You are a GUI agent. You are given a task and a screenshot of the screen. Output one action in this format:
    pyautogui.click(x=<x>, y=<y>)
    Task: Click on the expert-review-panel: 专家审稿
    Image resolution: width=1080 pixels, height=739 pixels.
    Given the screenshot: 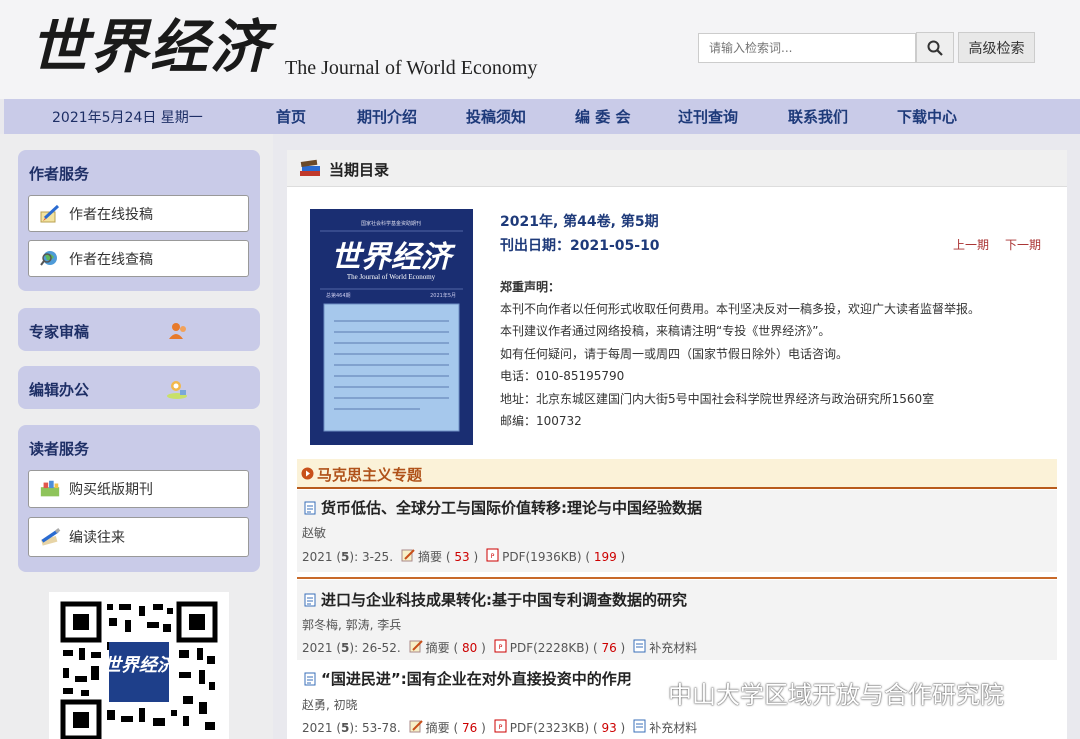 What is the action you would take?
    pyautogui.click(x=139, y=329)
    